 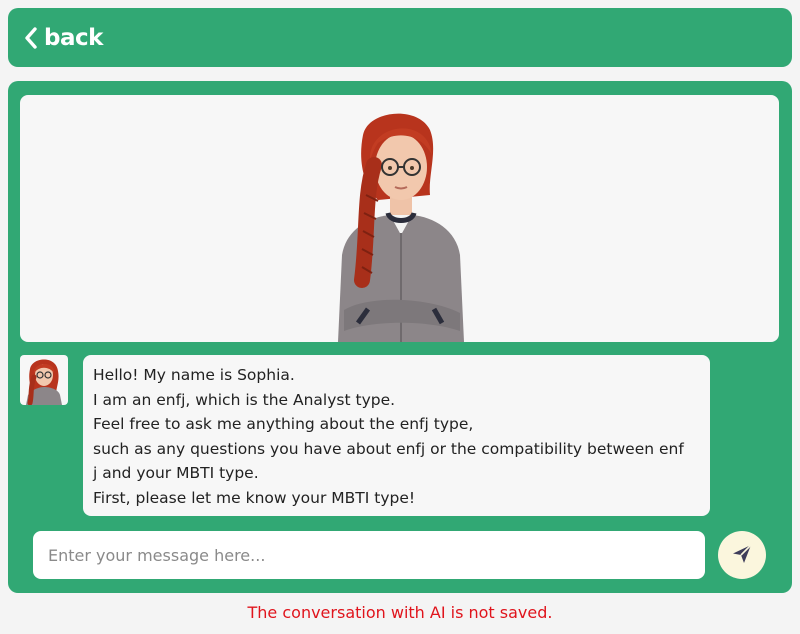 I want to click on not-saved-notice: The conversation with AI is not saved., so click(x=400, y=612).